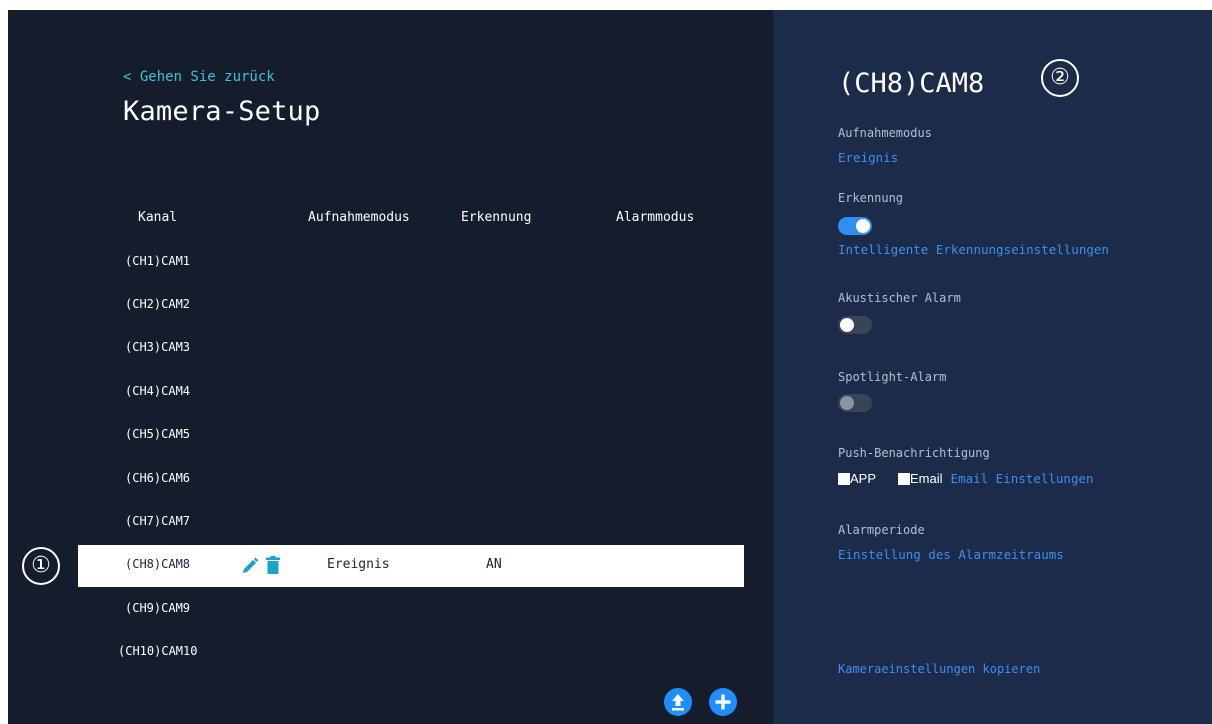 The height and width of the screenshot is (724, 1212). Describe the element at coordinates (158, 217) in the screenshot. I see `column-header-channel: Kanal` at that location.